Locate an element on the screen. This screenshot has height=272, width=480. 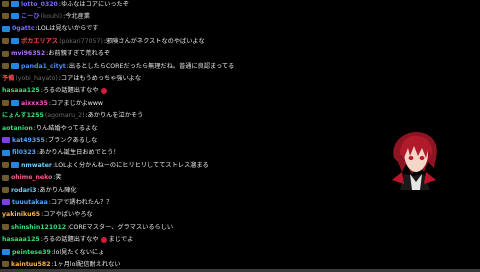
chat-username: 予備 is located at coordinates (8, 78).